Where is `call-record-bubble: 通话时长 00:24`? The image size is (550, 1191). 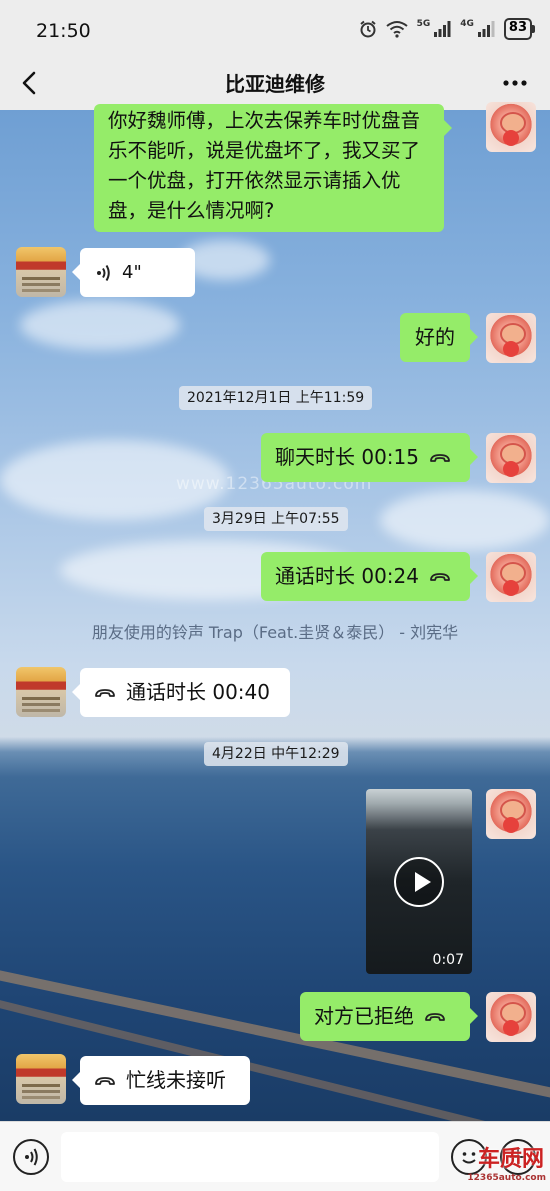
call-record-bubble: 通话时长 00:24 is located at coordinates (369, 576).